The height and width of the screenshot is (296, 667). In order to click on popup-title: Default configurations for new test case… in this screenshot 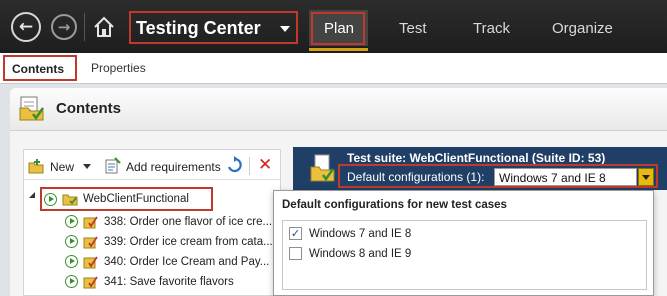, I will do `click(394, 205)`.